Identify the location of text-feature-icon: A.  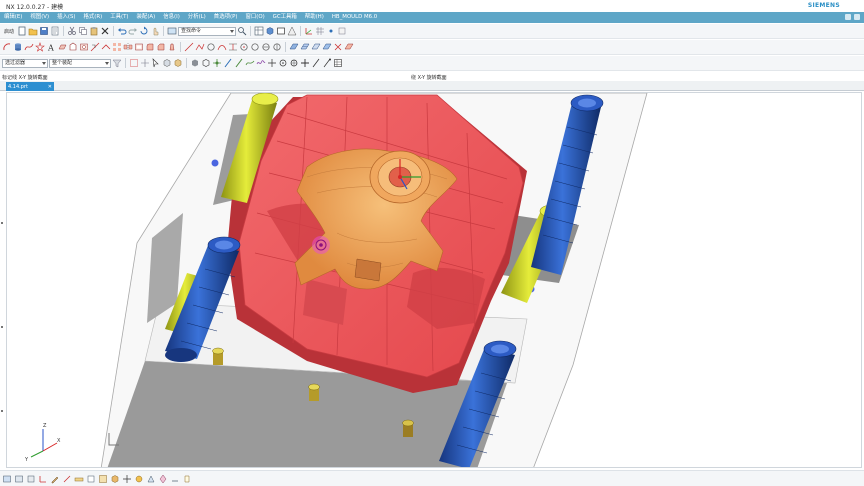
(51, 47).